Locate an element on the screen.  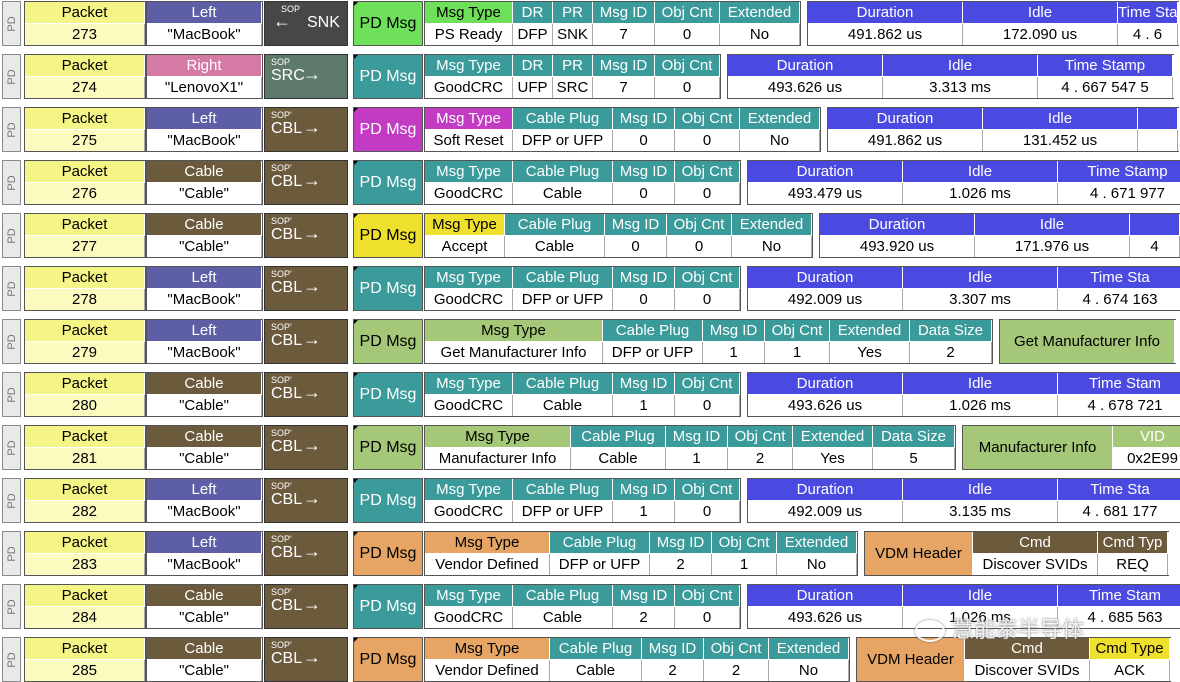
extended-header: Manufacturer Info is located at coordinates (1038, 447).